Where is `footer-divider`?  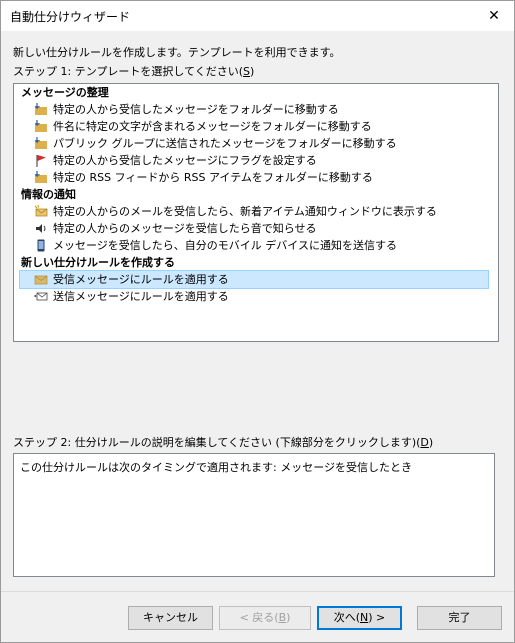
footer-divider is located at coordinates (257, 591).